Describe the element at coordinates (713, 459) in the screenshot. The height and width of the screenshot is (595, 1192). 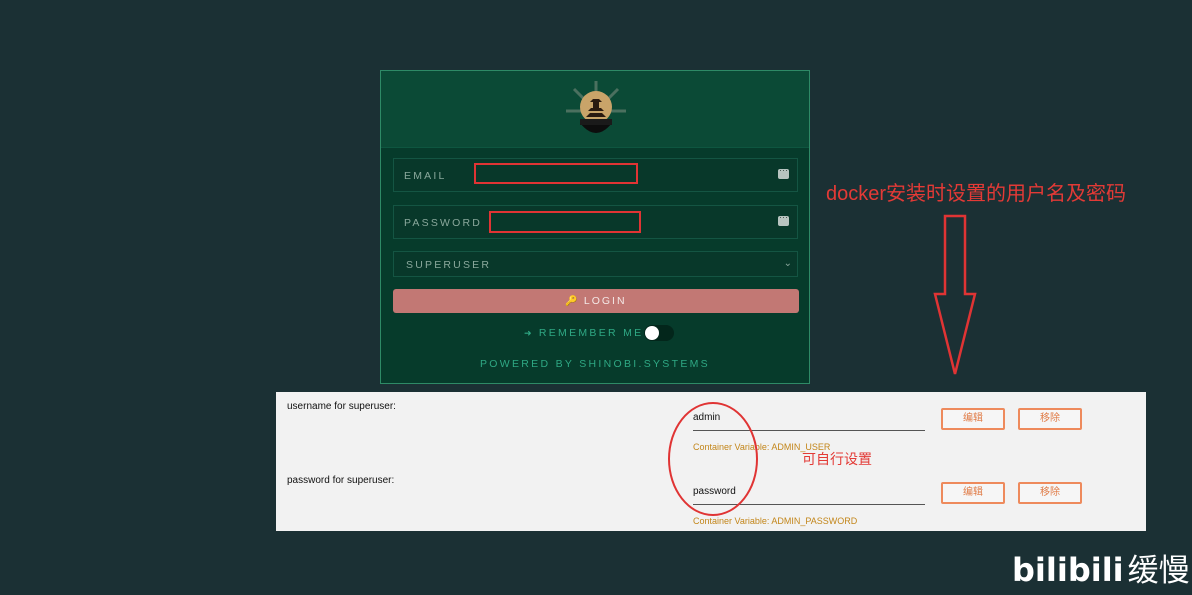
I see `highlight-circle` at that location.